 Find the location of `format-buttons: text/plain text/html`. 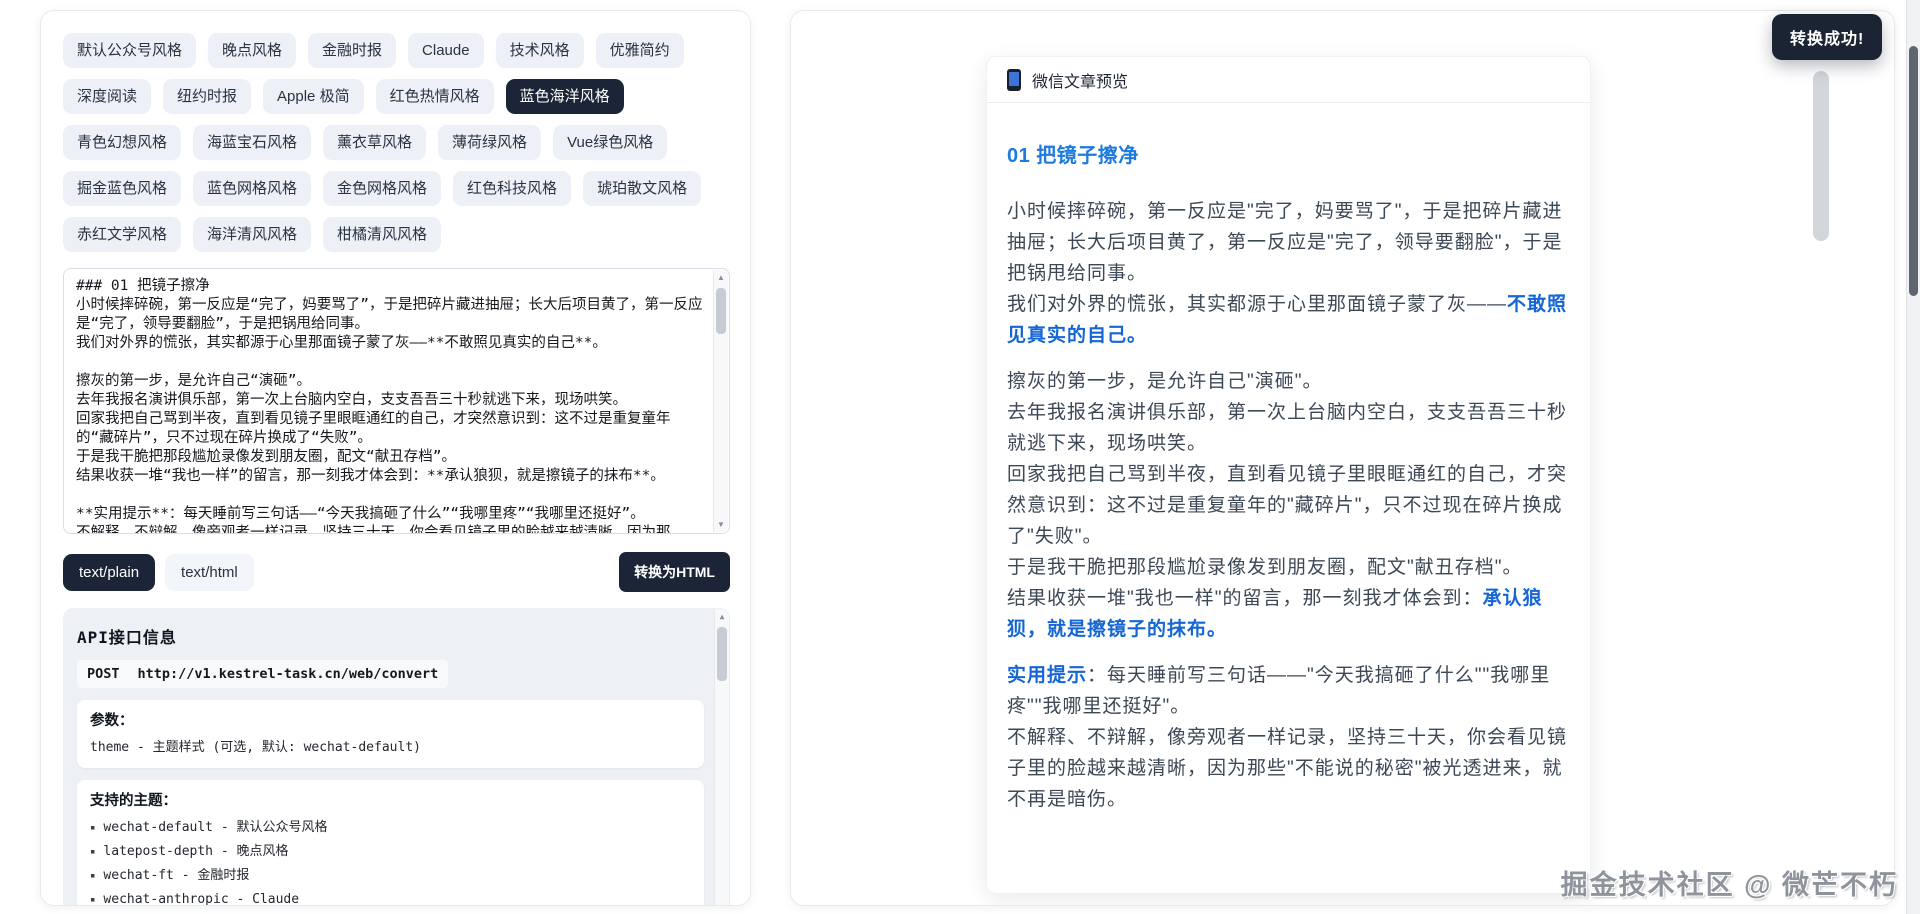

format-buttons: text/plain text/html is located at coordinates (158, 572).